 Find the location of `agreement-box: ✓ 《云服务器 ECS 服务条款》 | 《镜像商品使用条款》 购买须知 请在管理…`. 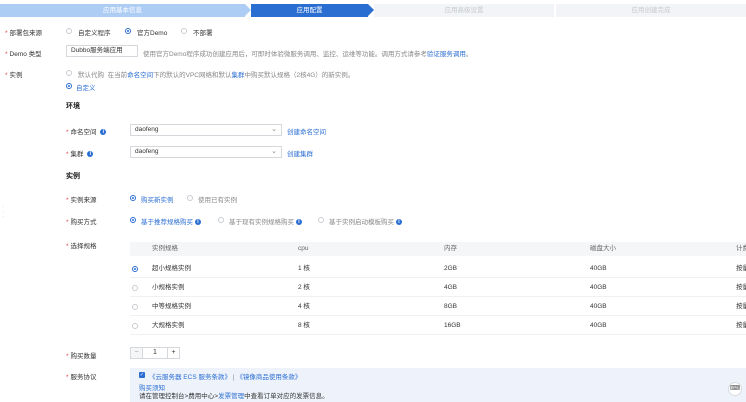

agreement-box: ✓ 《云服务器 ECS 服务条款》 | 《镜像商品使用条款》 购买须知 请在管理… is located at coordinates (438, 385).